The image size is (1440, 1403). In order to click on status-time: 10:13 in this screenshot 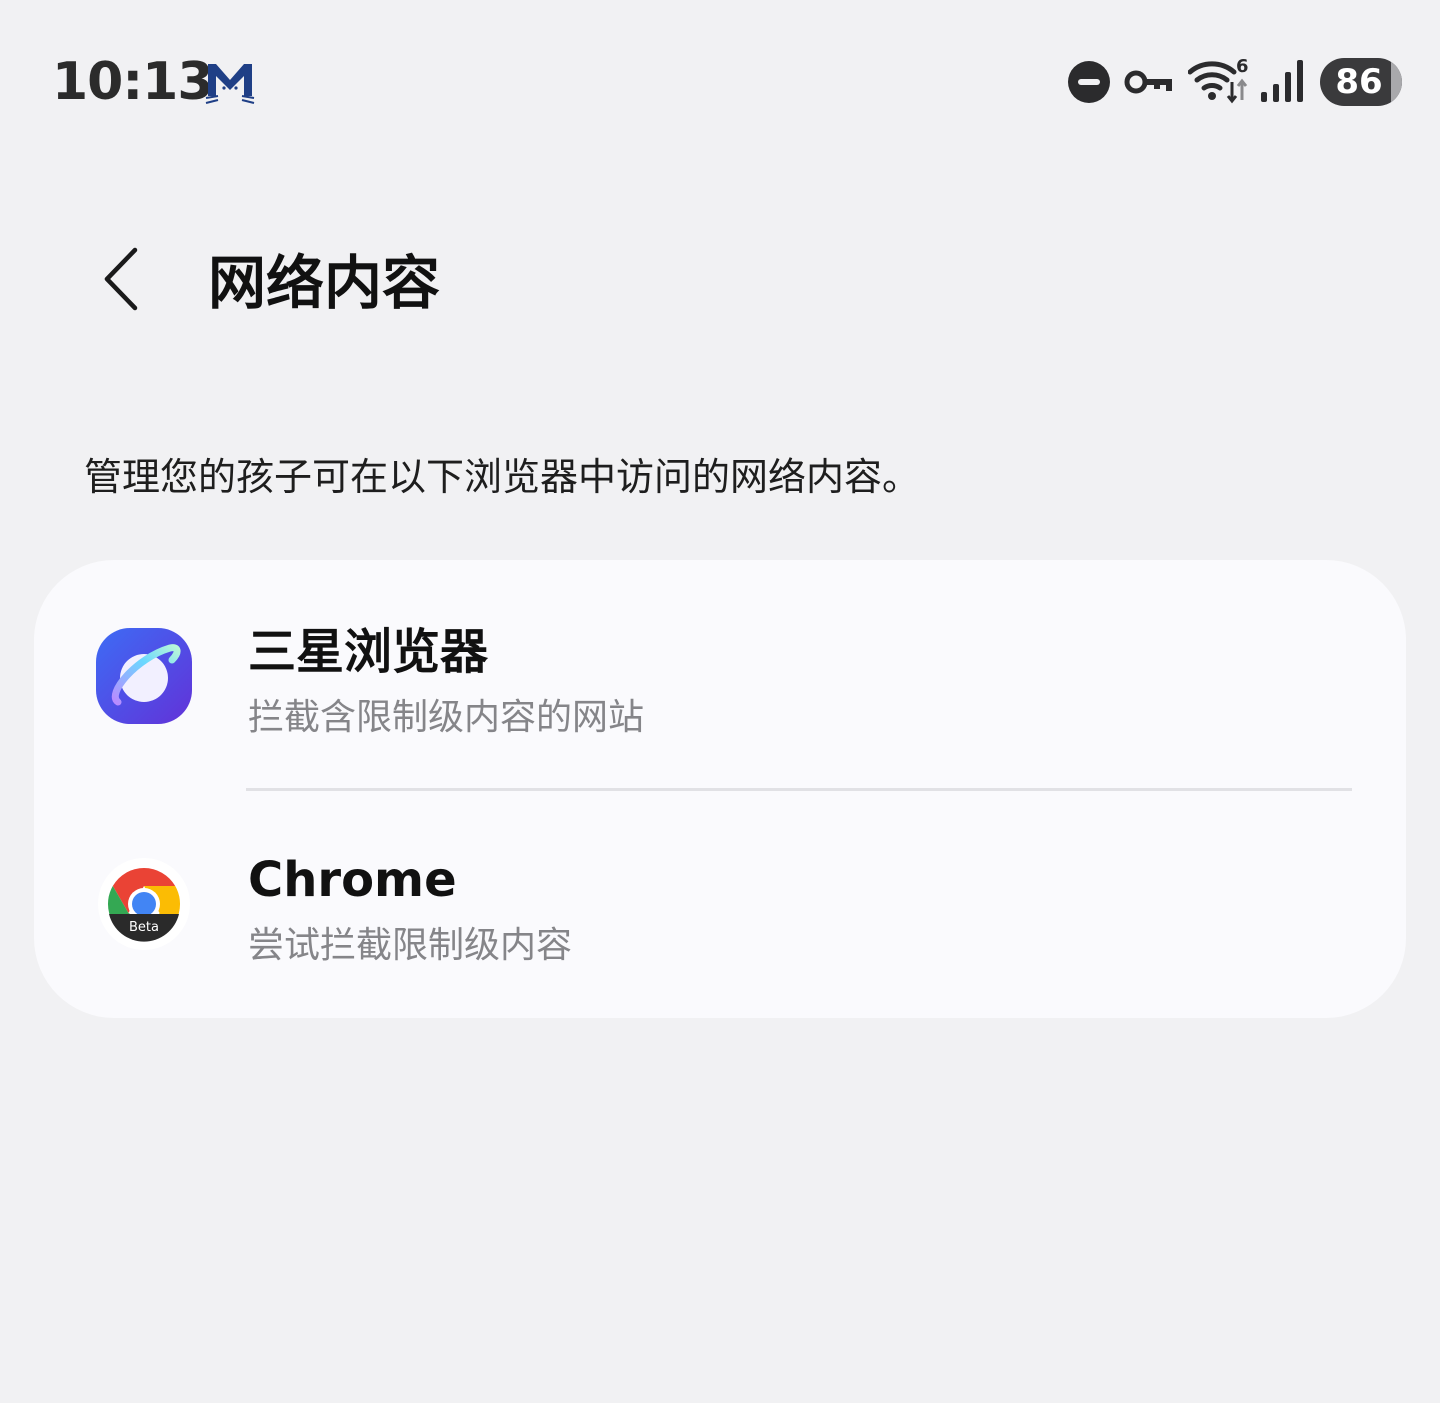, I will do `click(133, 82)`.